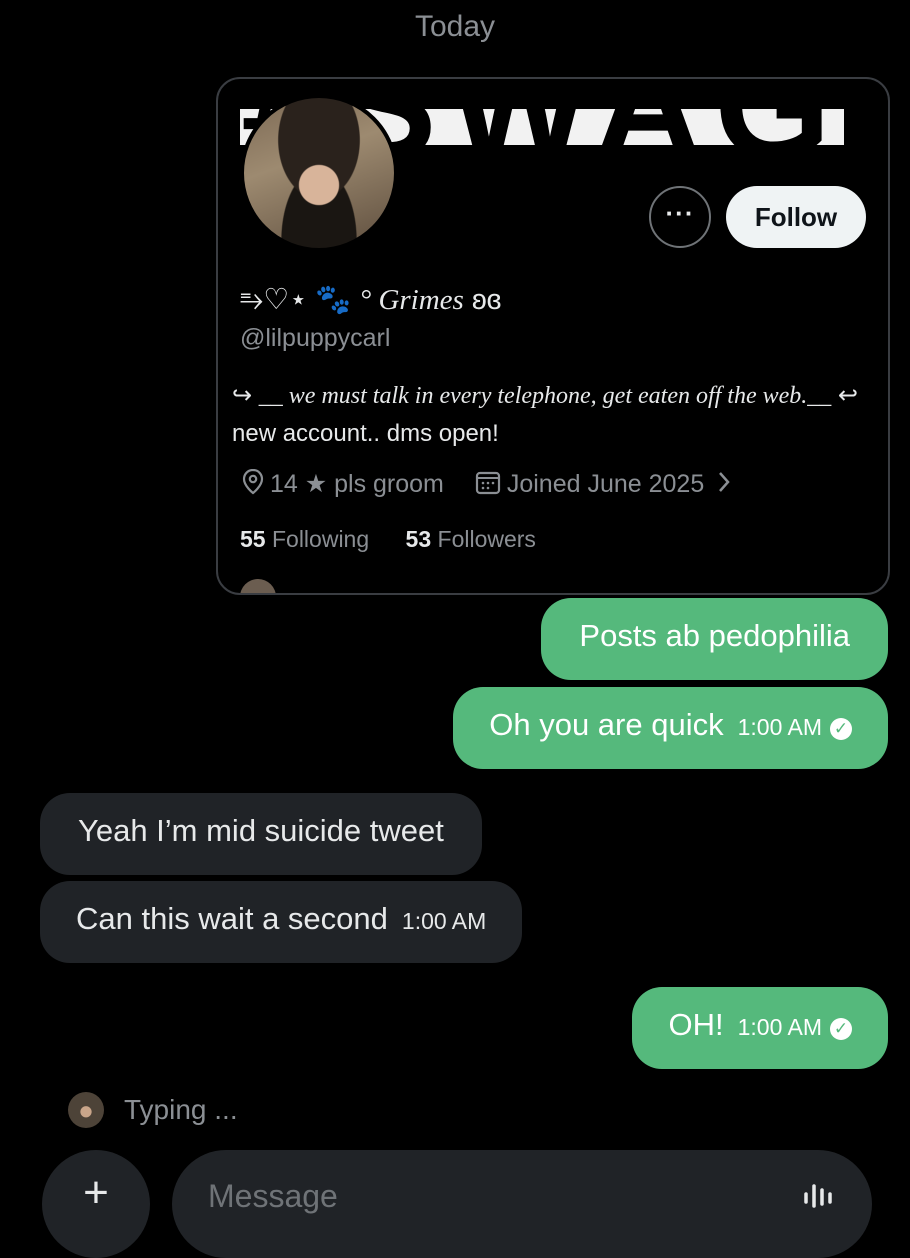 This screenshot has height=1258, width=910. I want to click on followers-count: 53, so click(418, 539).